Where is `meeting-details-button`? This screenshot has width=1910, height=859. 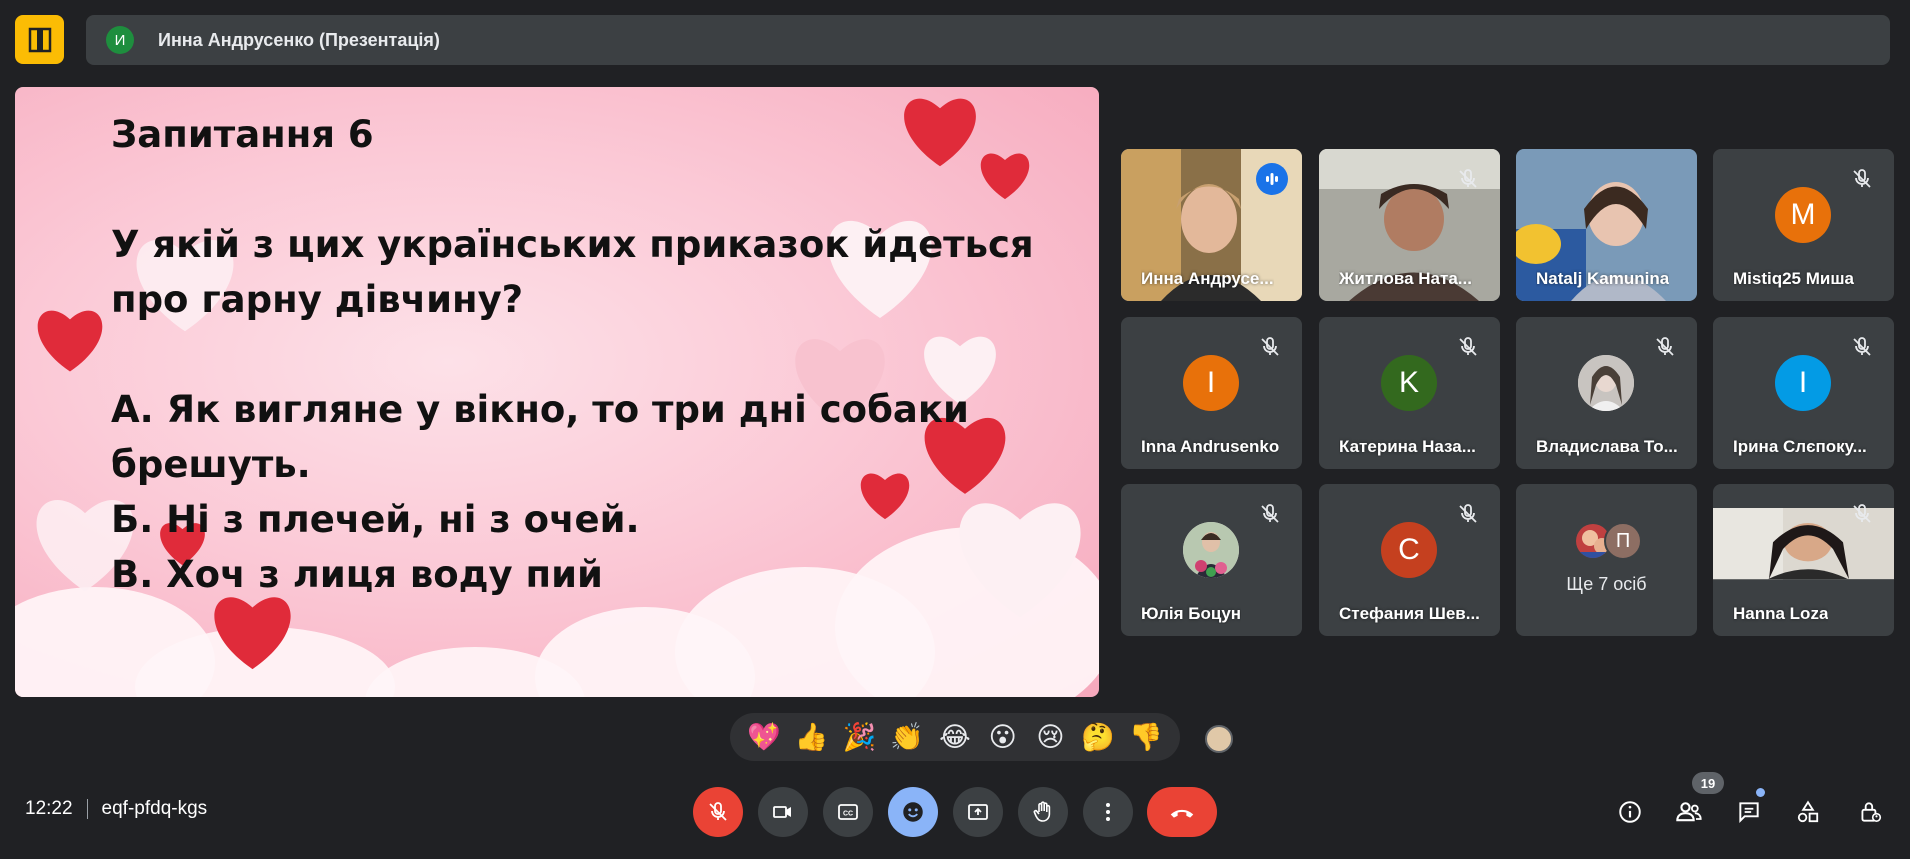 meeting-details-button is located at coordinates (1630, 812).